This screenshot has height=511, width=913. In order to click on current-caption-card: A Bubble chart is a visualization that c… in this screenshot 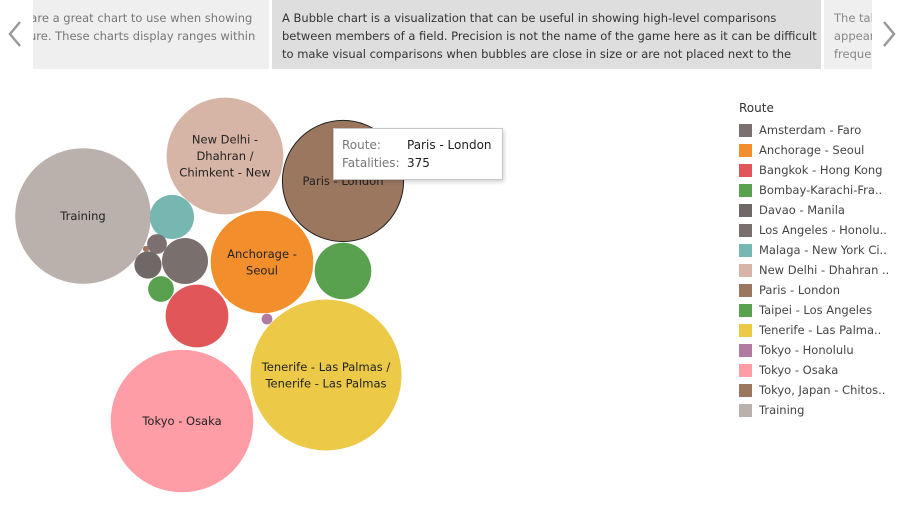, I will do `click(546, 34)`.